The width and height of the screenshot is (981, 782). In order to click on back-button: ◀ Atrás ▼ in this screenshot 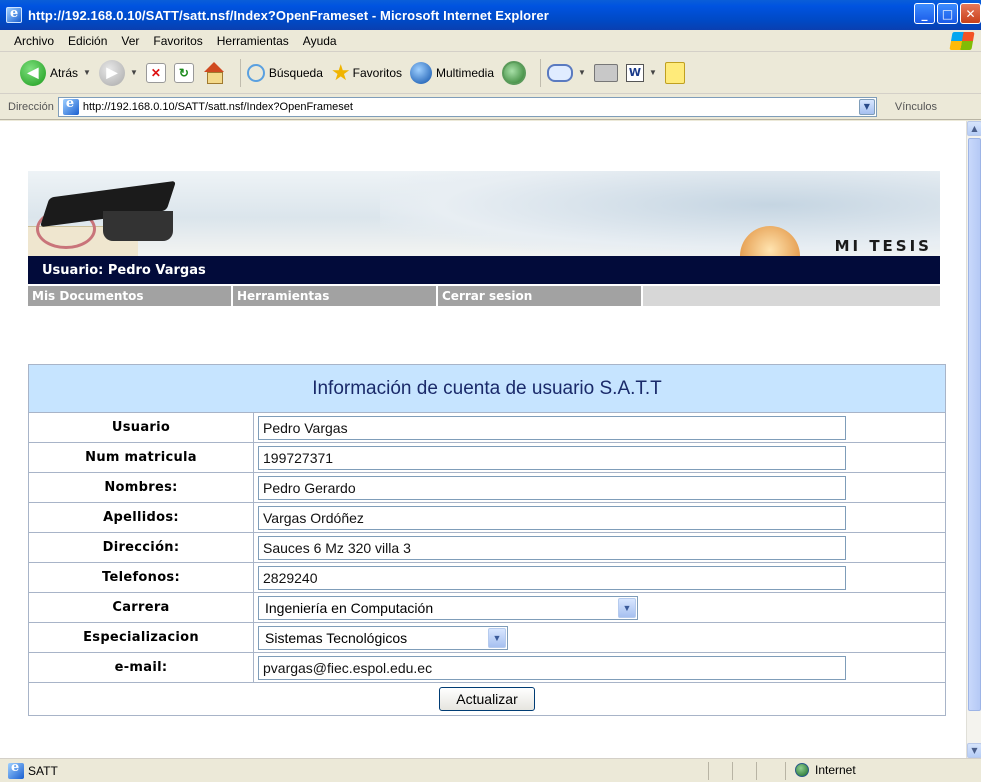, I will do `click(55, 72)`.